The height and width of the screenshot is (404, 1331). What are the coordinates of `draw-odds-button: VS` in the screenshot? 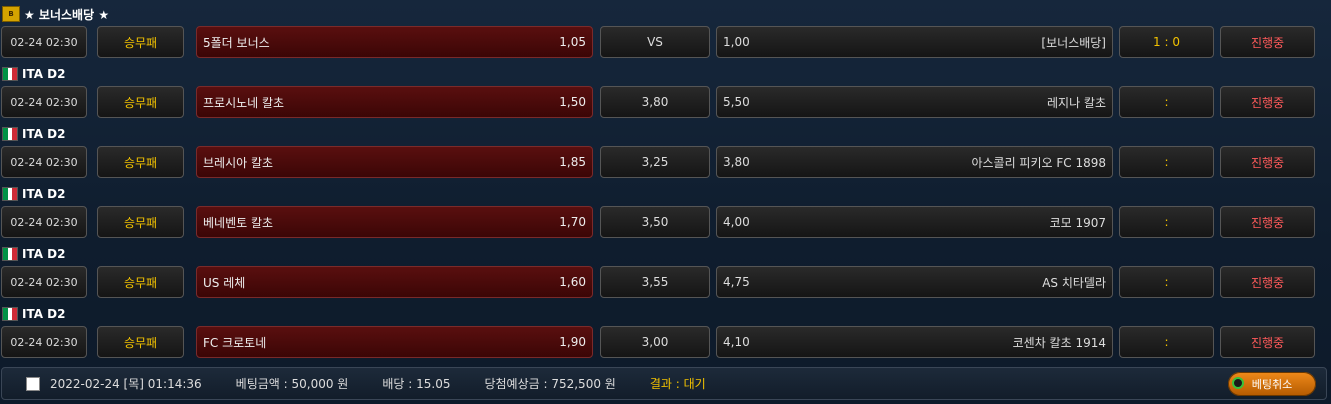 It's located at (655, 42).